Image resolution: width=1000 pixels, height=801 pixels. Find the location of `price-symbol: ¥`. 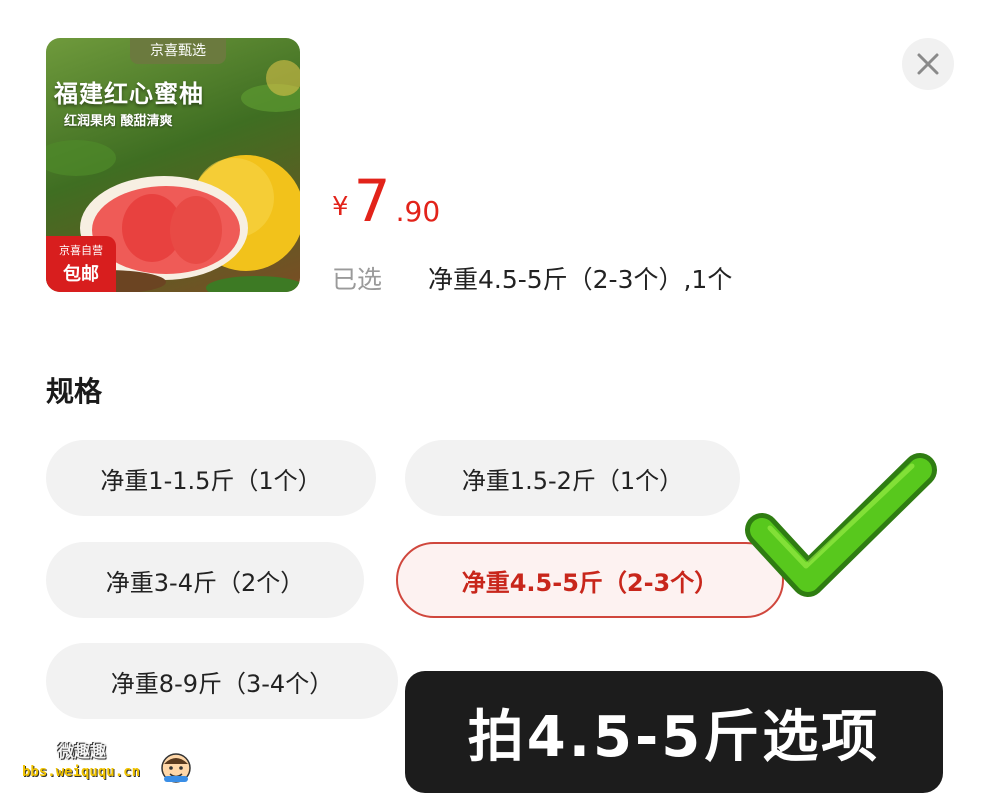

price-symbol: ¥ is located at coordinates (340, 207).